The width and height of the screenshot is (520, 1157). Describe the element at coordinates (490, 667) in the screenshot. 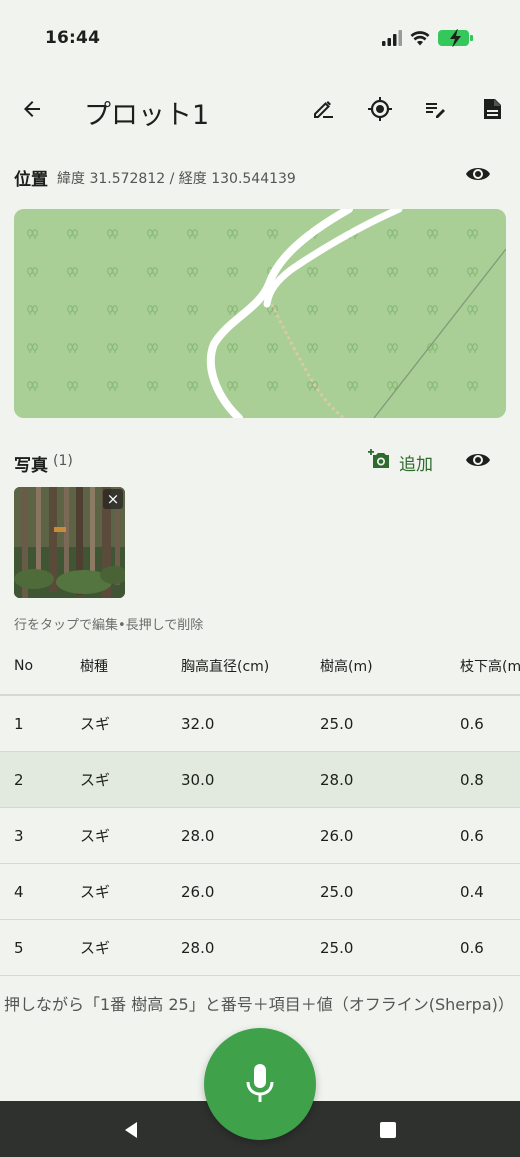

I see `column-header: 枝下高(m` at that location.